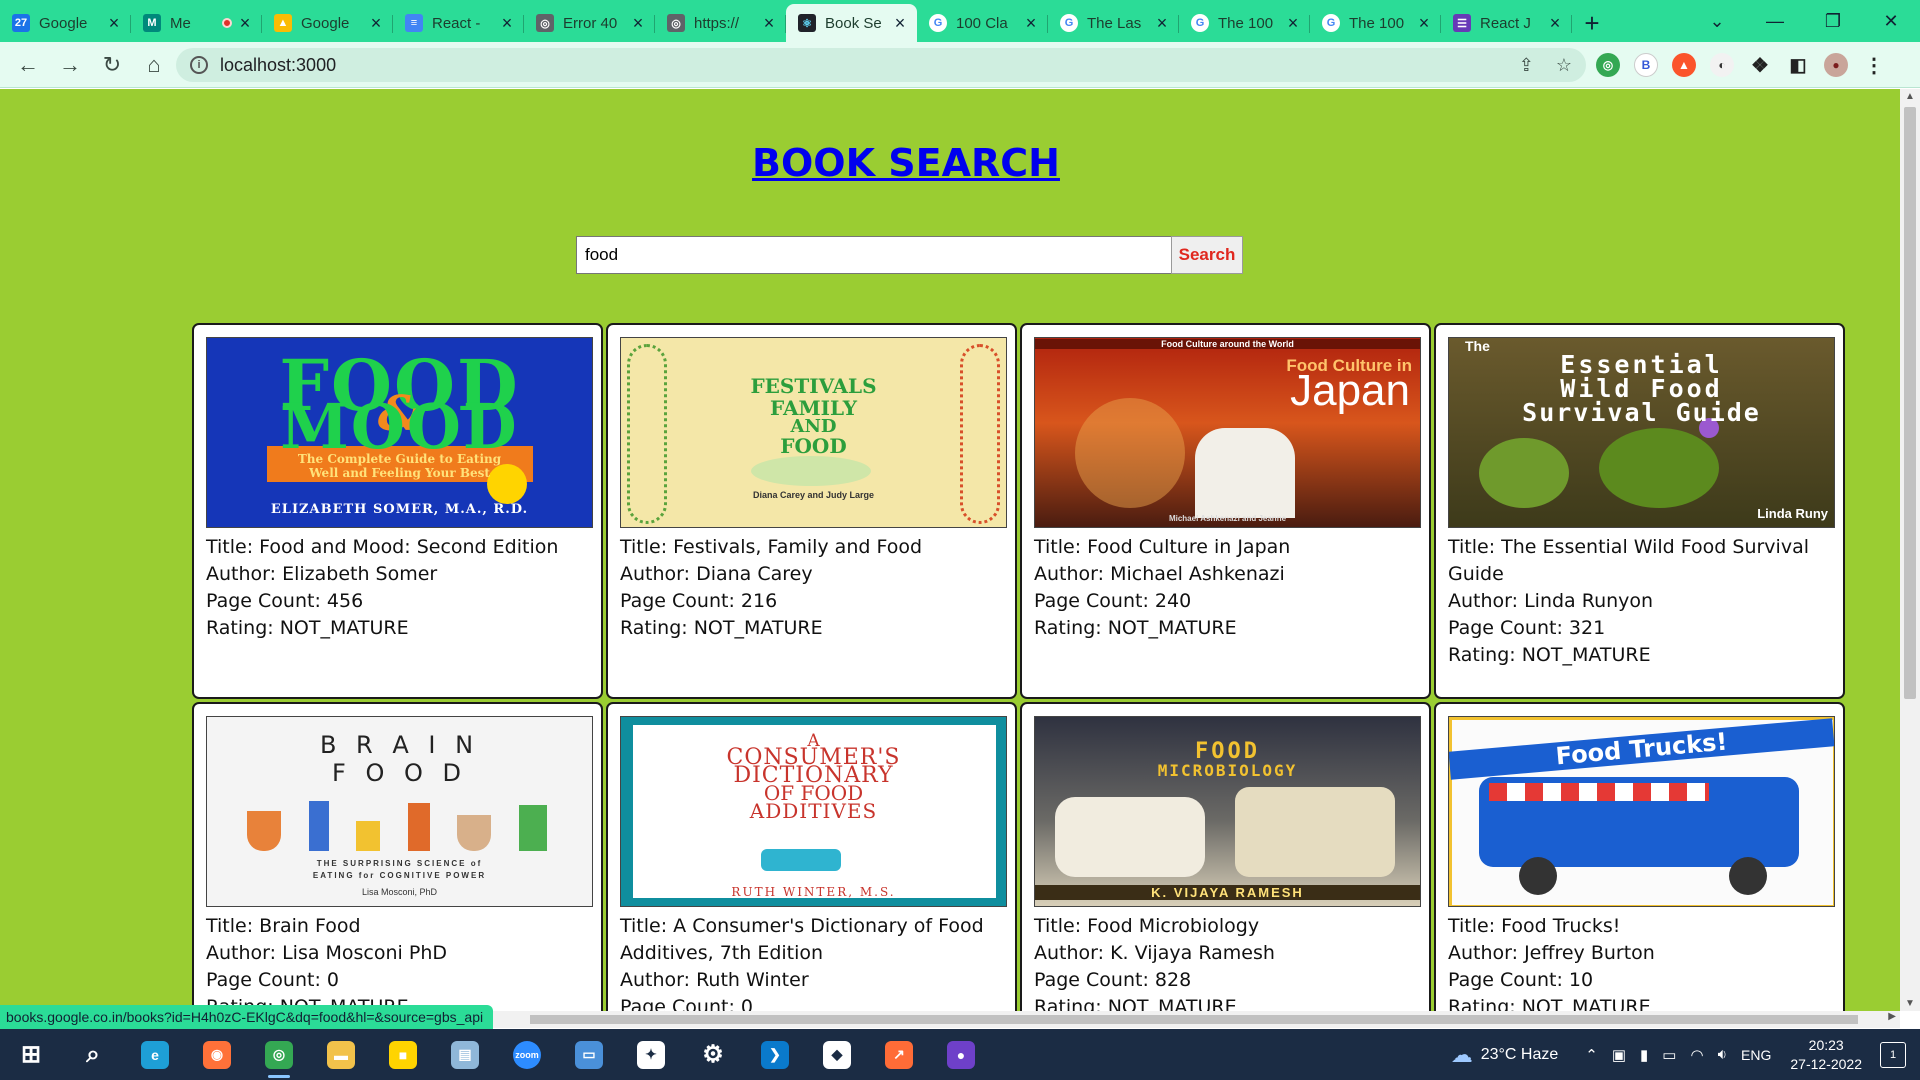 Image resolution: width=1920 pixels, height=1080 pixels. I want to click on vertical-scroll-thumb, so click(1910, 403).